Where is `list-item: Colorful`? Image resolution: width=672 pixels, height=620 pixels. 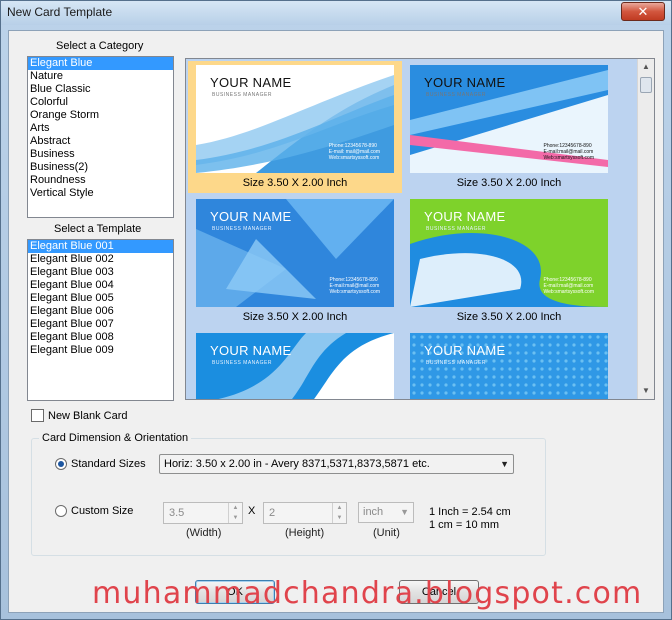
list-item: Colorful is located at coordinates (100, 102).